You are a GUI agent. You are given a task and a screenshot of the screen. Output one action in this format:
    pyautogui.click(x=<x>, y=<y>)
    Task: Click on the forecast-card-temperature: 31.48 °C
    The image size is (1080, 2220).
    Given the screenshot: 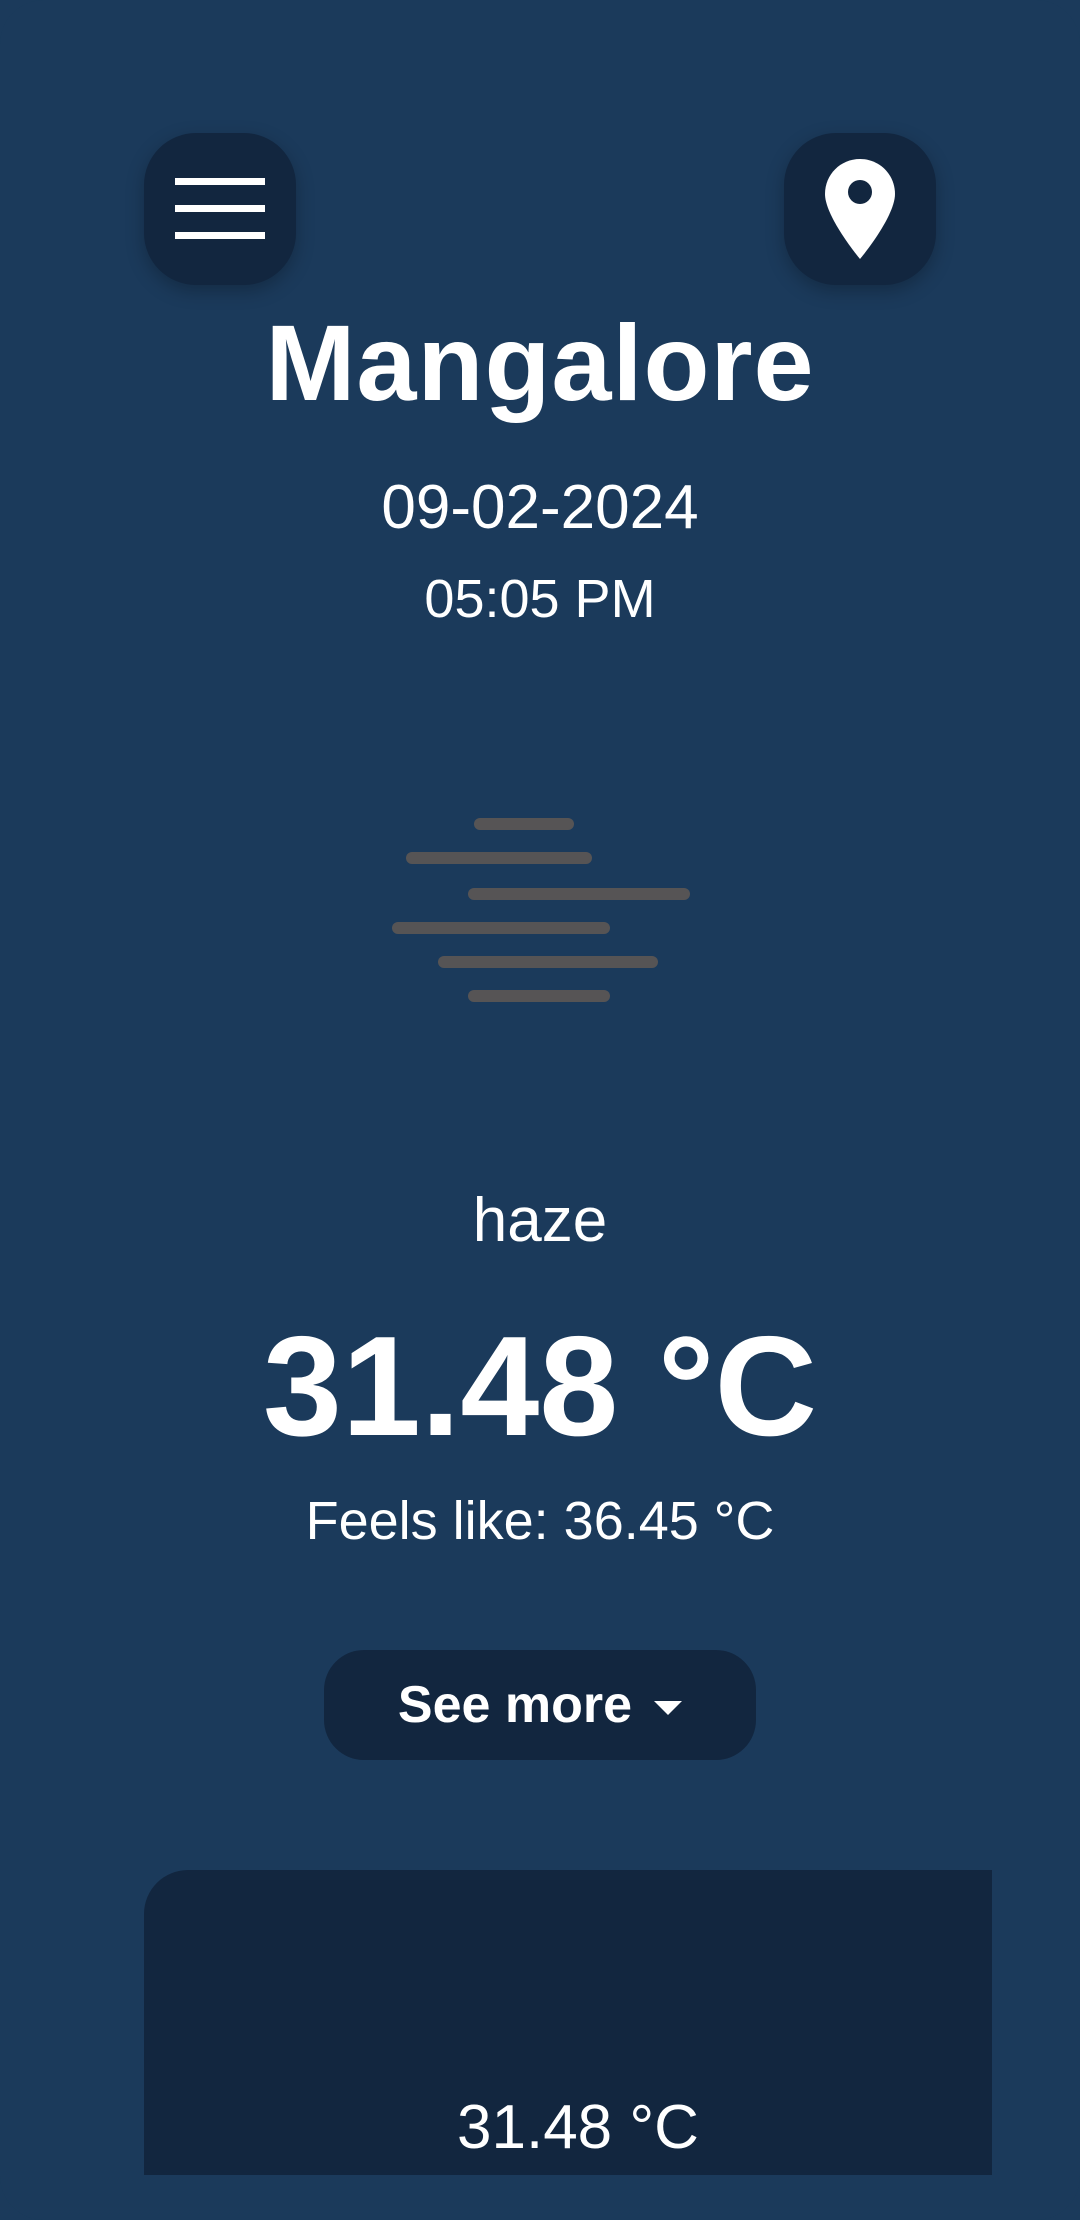 What is the action you would take?
    pyautogui.click(x=578, y=2127)
    